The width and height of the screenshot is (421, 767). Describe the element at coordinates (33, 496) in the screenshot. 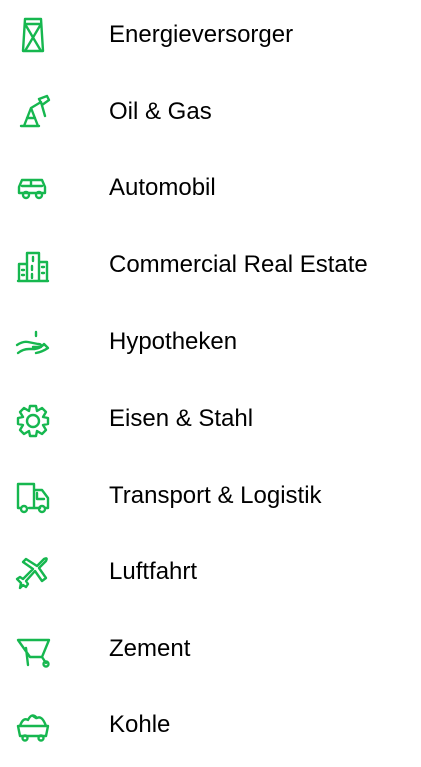

I see `truck-icon` at that location.